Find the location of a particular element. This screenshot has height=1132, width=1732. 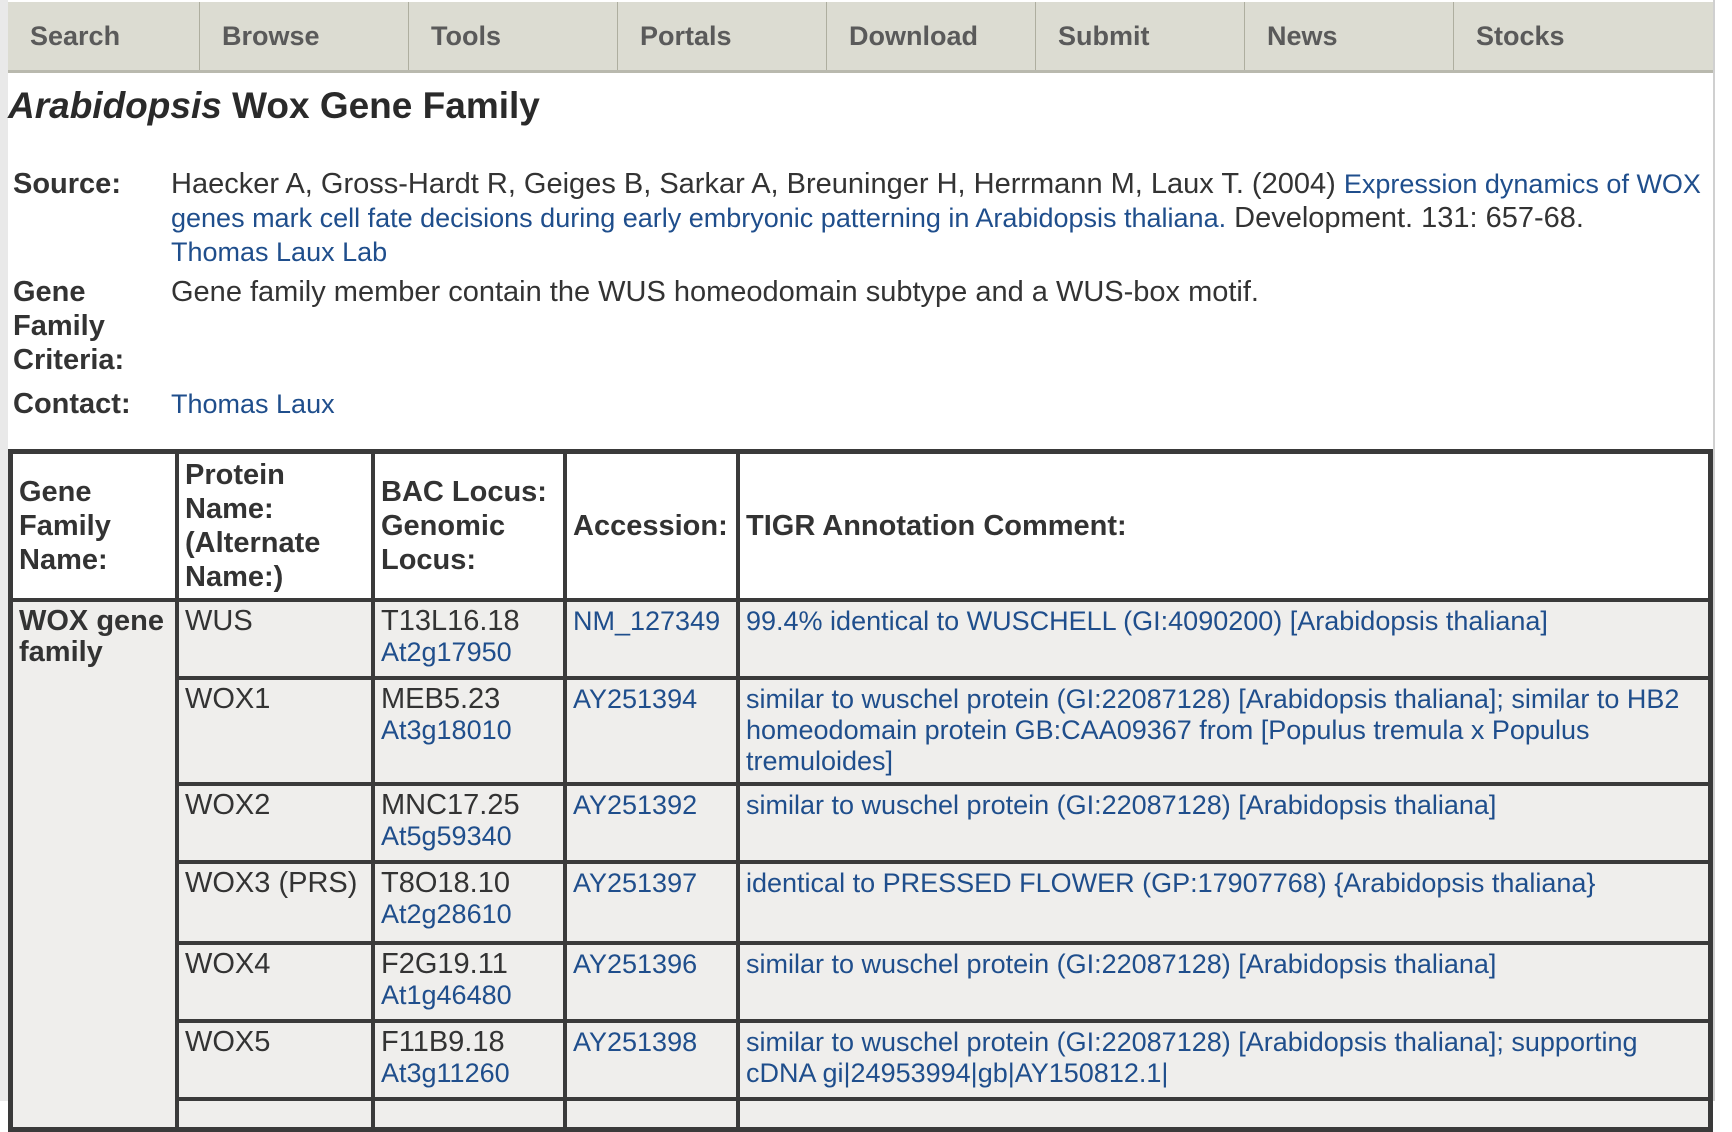

nav-download: Download is located at coordinates (931, 36).